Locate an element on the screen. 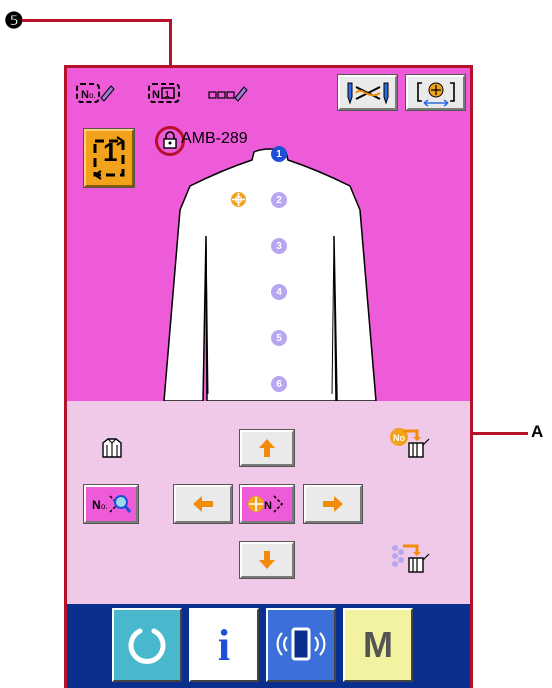  pattern-move-icon is located at coordinates (435, 94).